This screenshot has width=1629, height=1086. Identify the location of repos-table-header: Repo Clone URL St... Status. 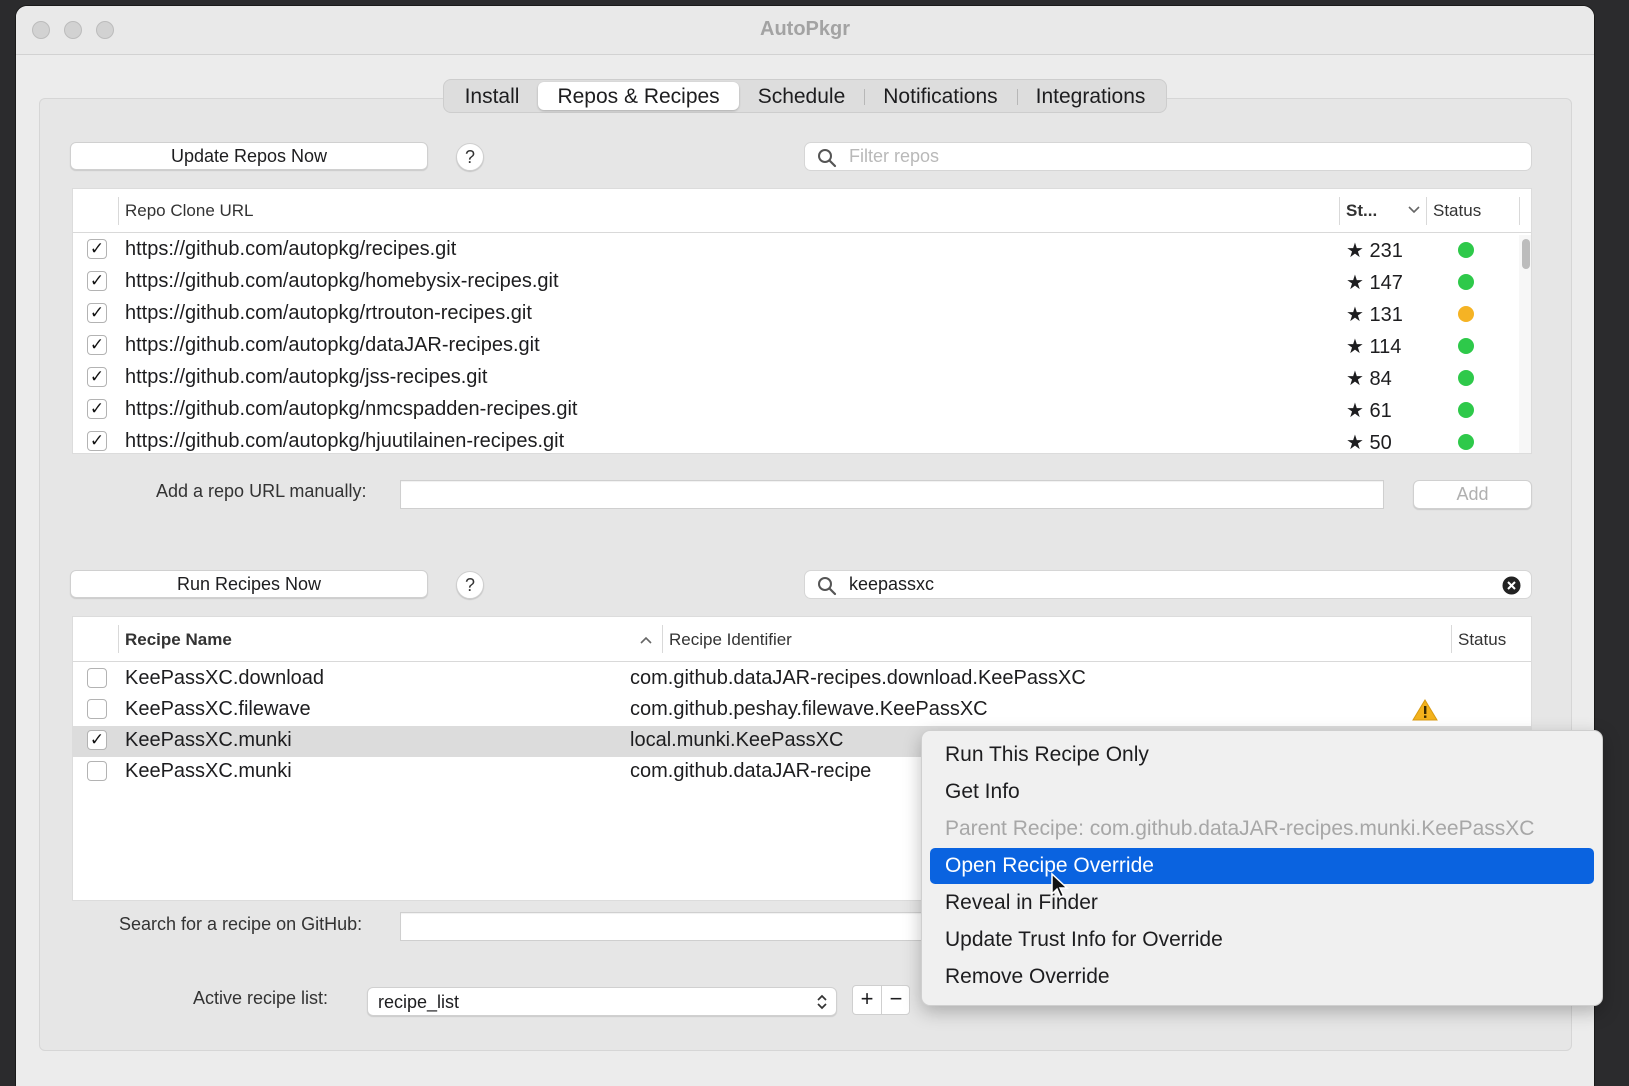
(802, 211).